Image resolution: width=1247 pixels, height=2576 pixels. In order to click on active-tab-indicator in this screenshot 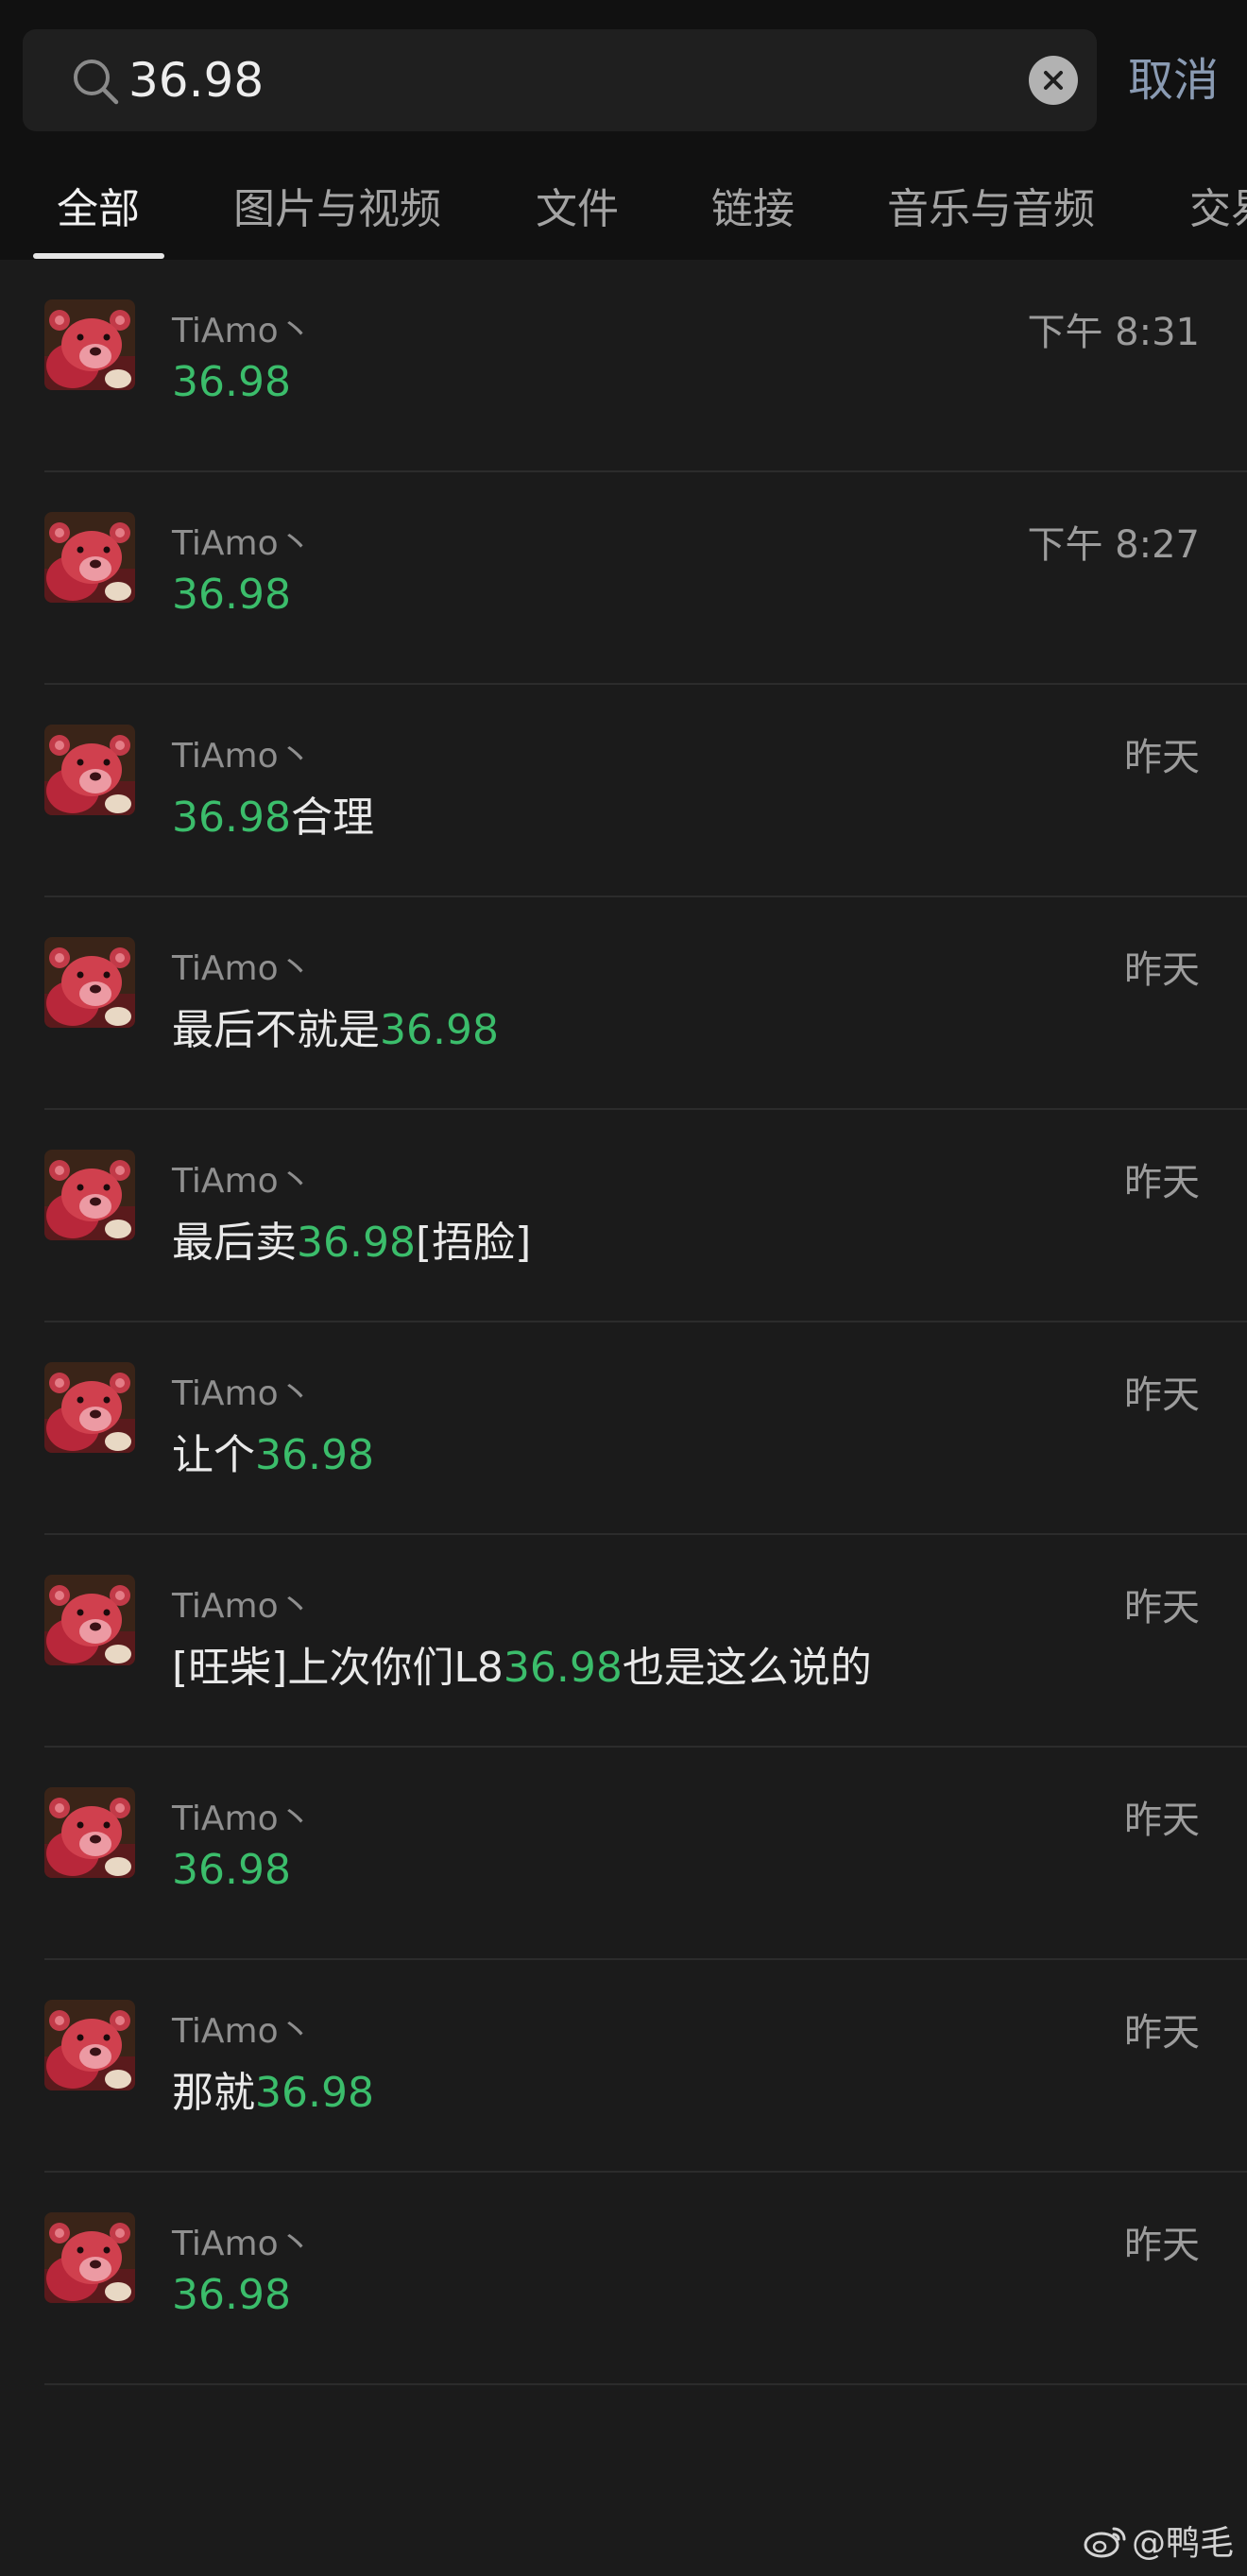, I will do `click(99, 256)`.